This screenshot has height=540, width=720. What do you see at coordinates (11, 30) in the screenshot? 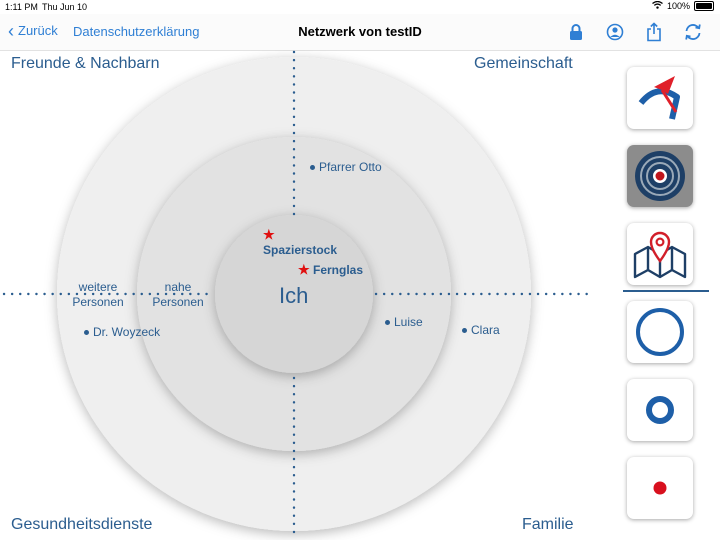
I see `chevron-left-icon: ‹` at bounding box center [11, 30].